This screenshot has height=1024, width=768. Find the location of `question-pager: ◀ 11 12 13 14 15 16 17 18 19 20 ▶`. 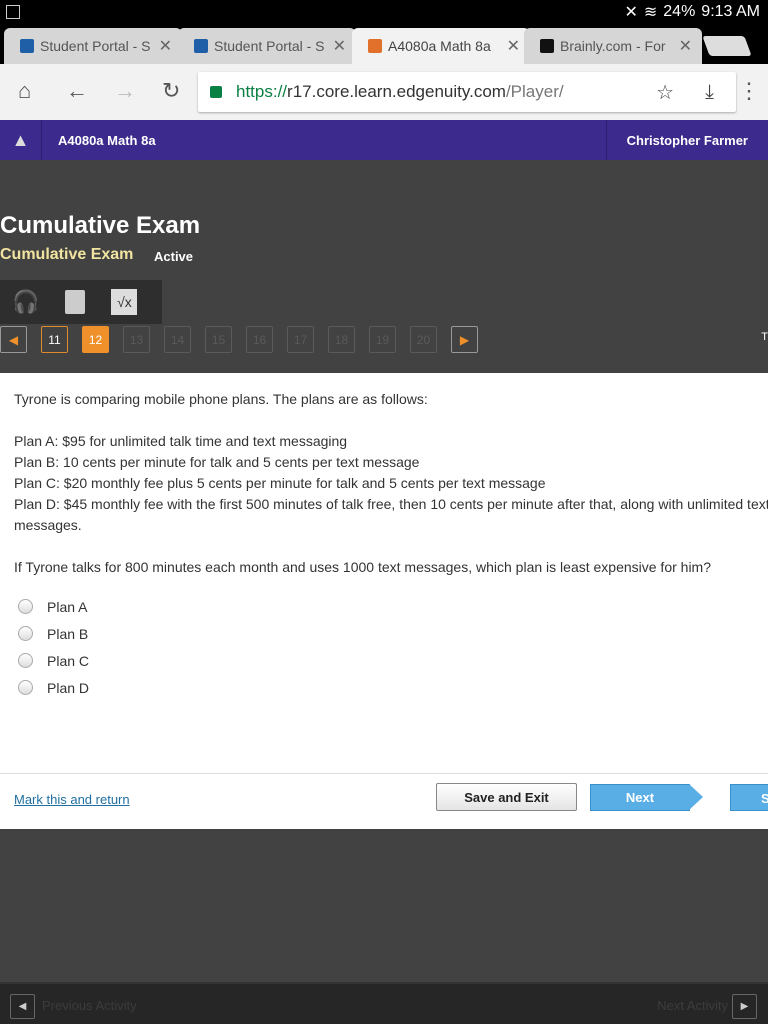

question-pager: ◀ 11 12 13 14 15 16 17 18 19 20 ▶ is located at coordinates (239, 339).